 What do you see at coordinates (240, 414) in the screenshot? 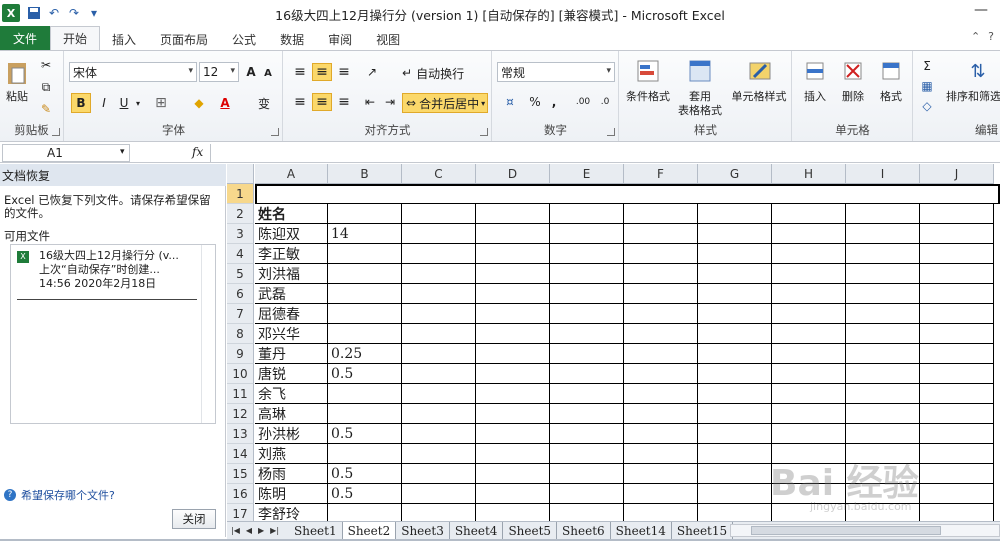
I see `row-header: 12` at bounding box center [240, 414].